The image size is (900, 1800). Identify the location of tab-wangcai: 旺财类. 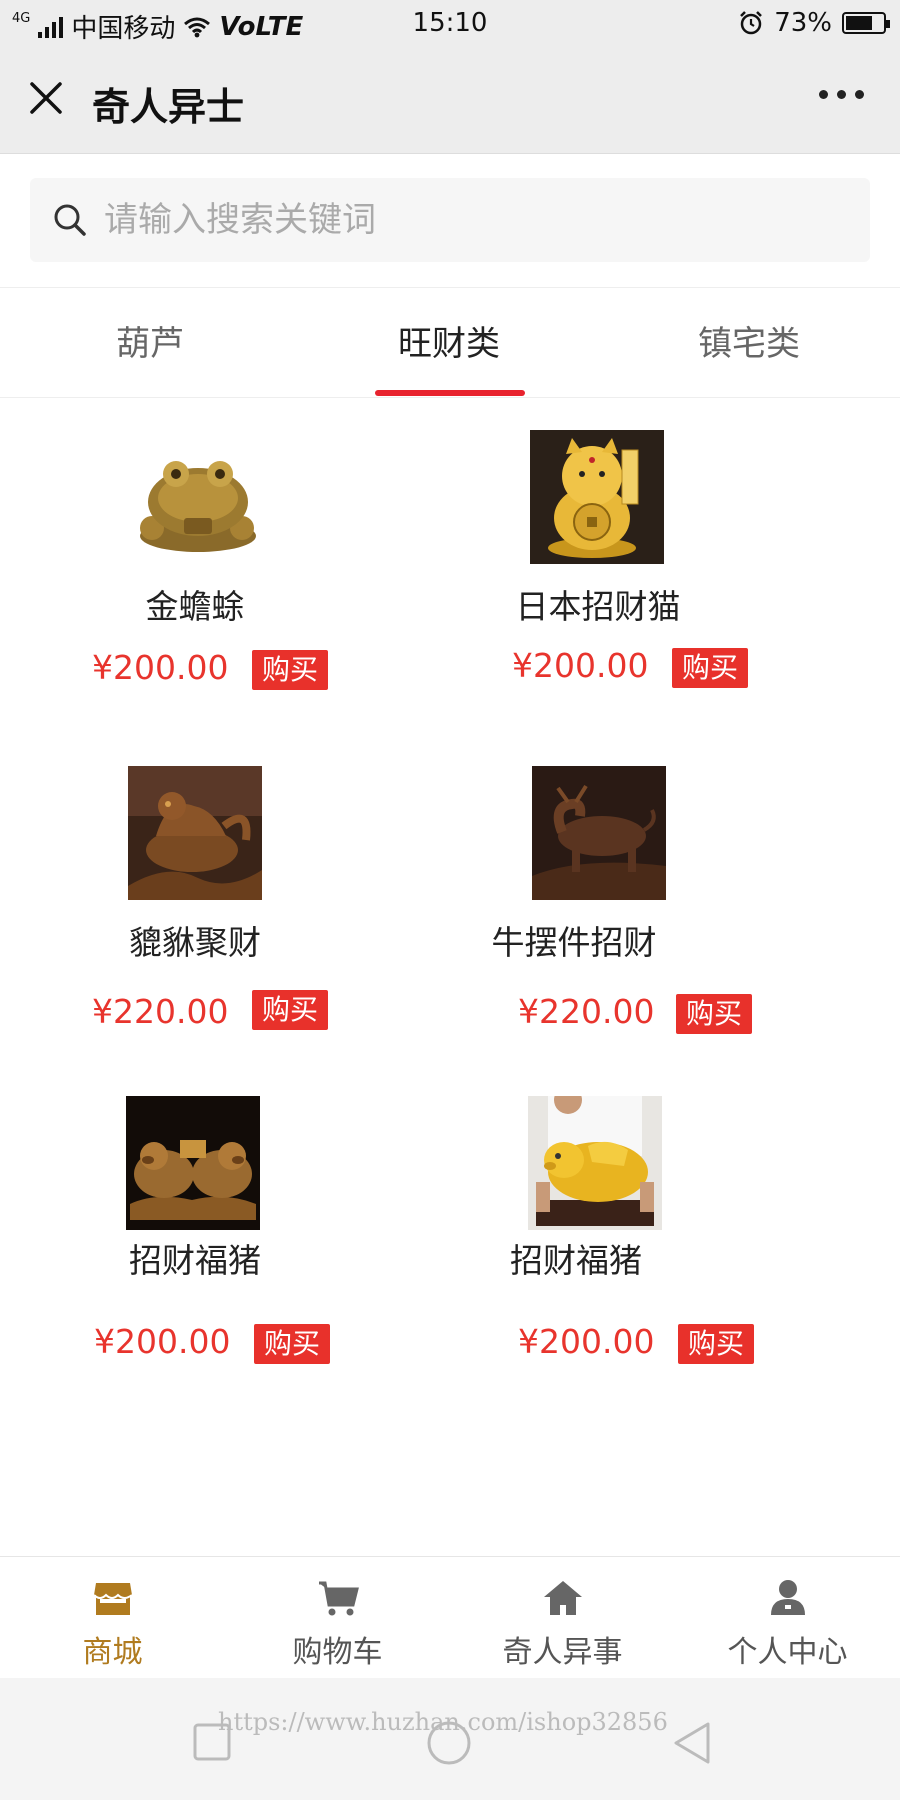
(449, 340).